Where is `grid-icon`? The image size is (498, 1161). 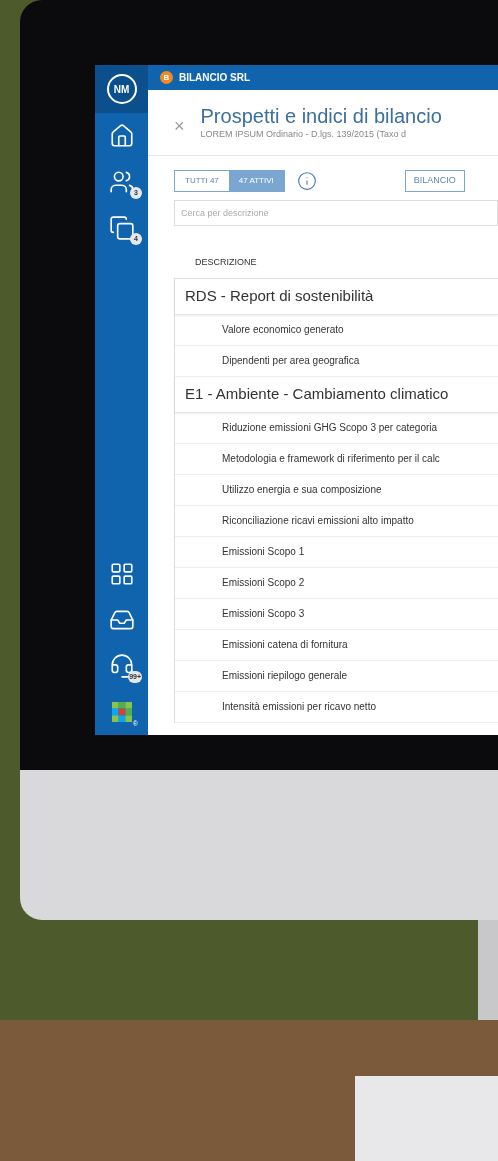 grid-icon is located at coordinates (121, 574).